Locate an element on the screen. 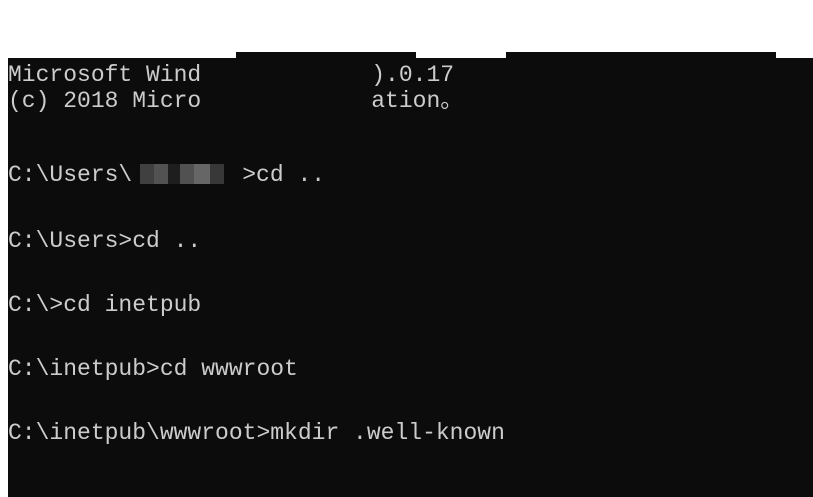 The width and height of the screenshot is (813, 497). console-command-line: C:\Users\ >cd .. is located at coordinates (166, 175).